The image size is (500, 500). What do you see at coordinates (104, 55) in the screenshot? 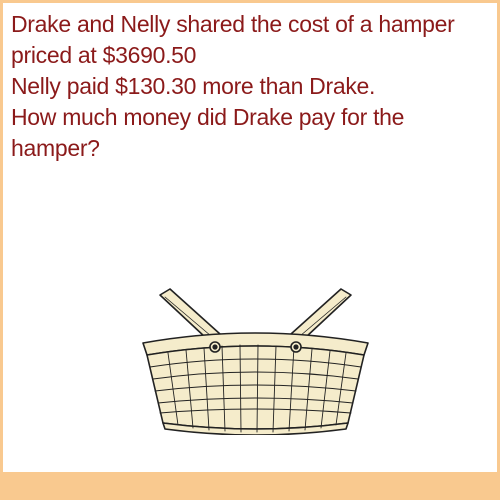
I see `question-line-2: priced at $3690.50` at bounding box center [104, 55].